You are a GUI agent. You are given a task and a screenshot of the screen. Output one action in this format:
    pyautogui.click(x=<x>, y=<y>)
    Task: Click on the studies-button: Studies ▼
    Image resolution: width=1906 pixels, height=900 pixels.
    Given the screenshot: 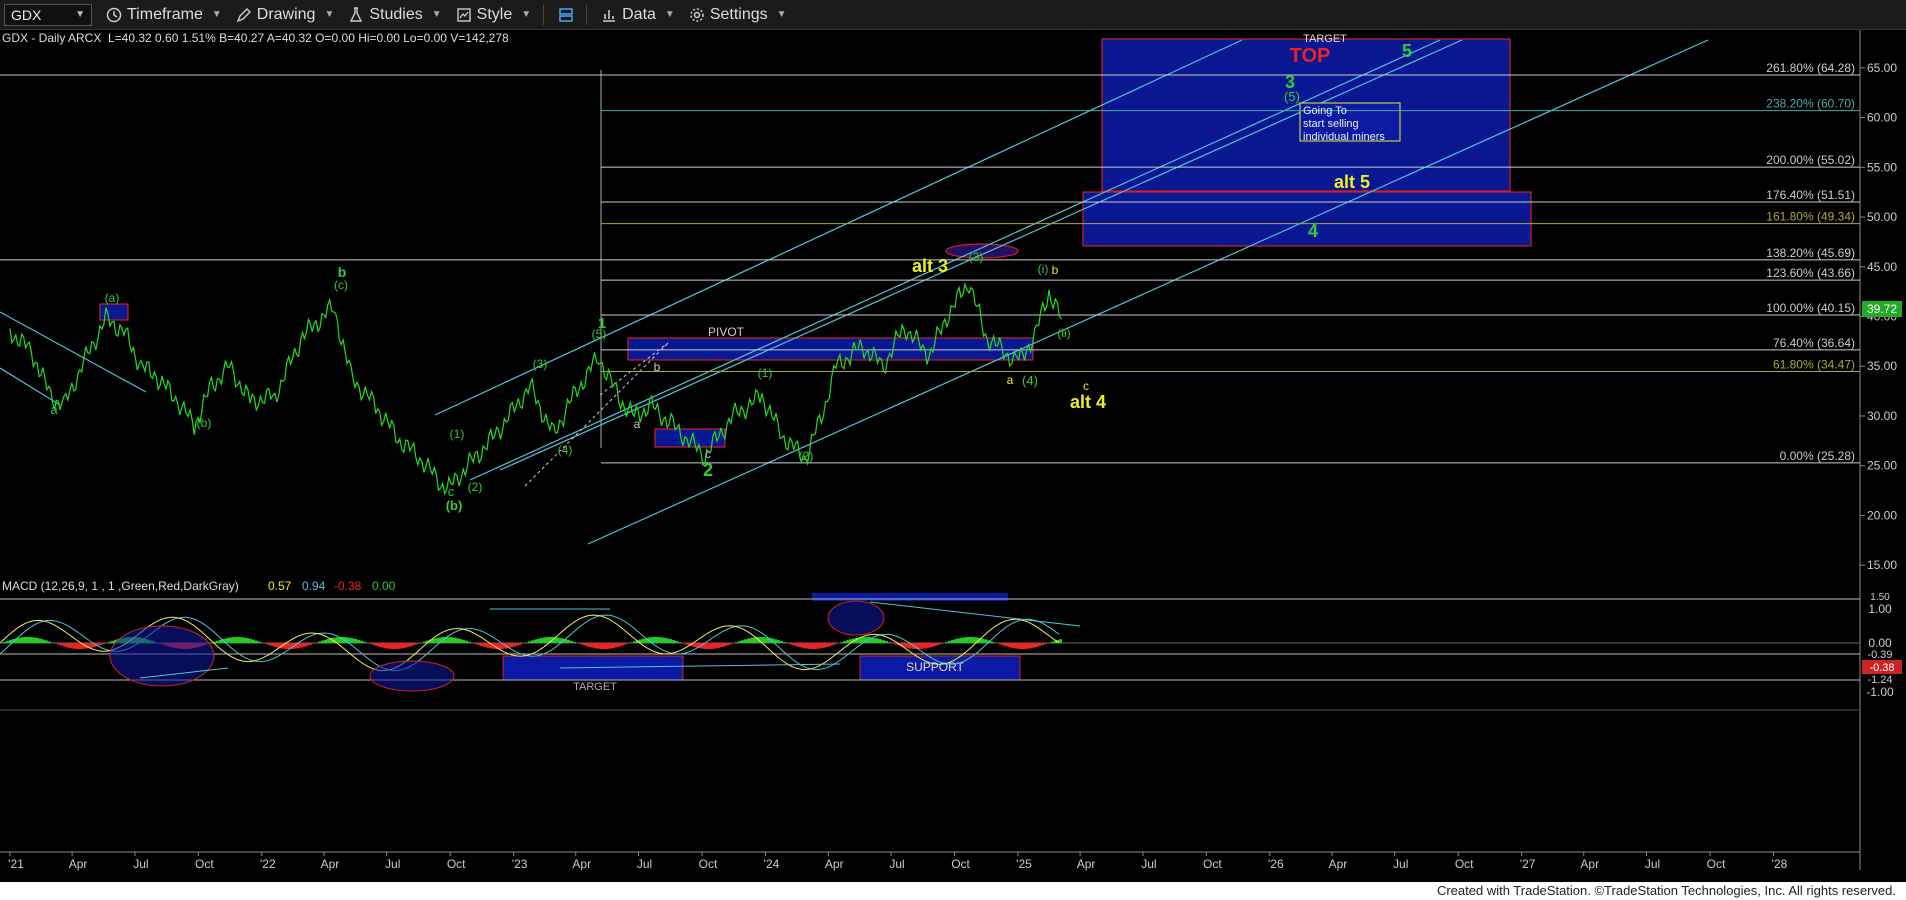 What is the action you would take?
    pyautogui.click(x=395, y=14)
    